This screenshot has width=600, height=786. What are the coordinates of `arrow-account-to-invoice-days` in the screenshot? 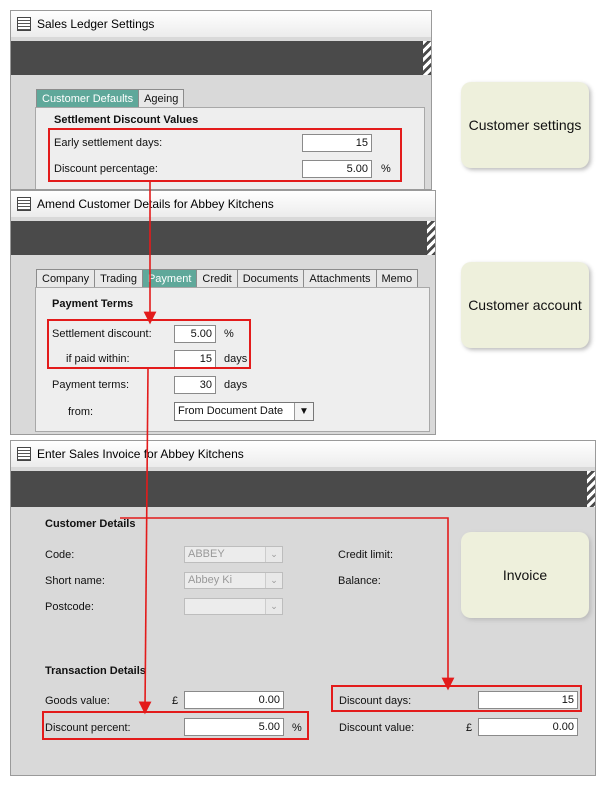 It's located at (287, 604).